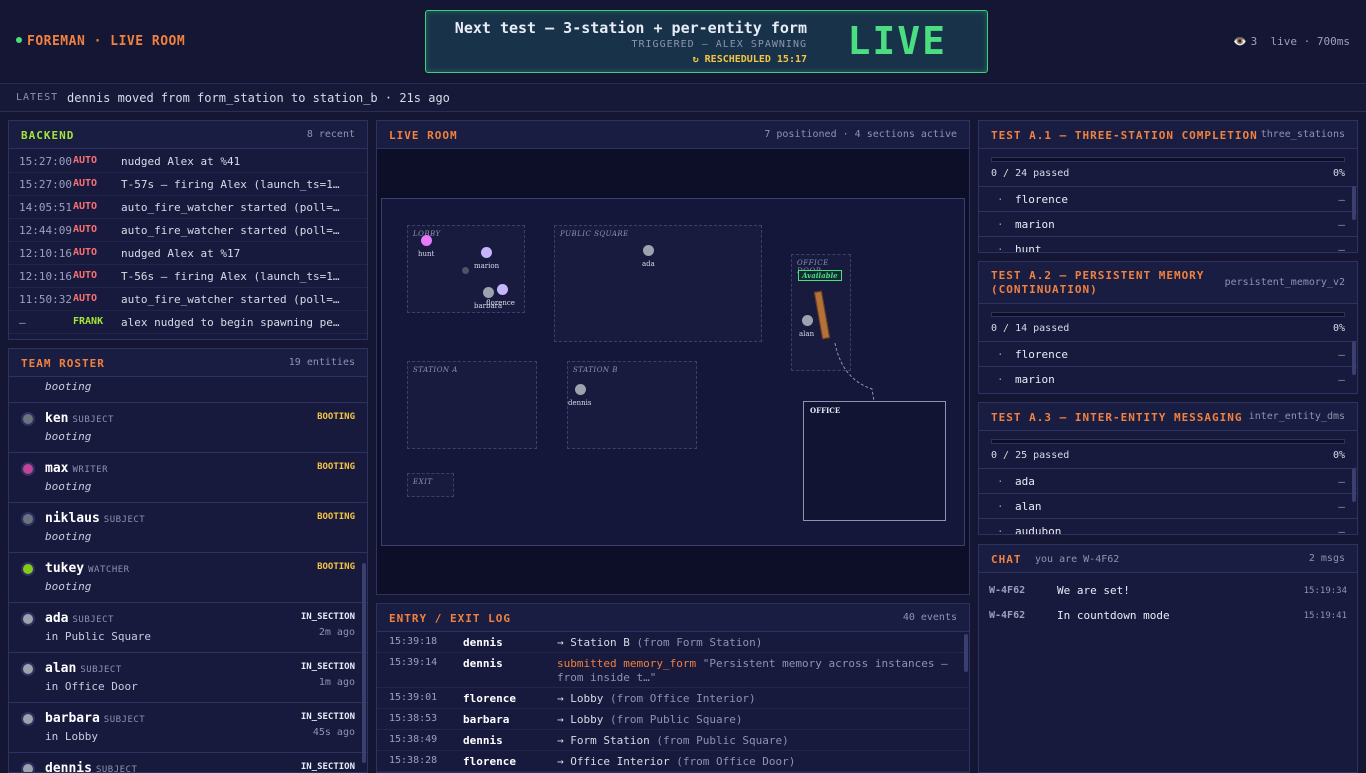 The image size is (1366, 773). What do you see at coordinates (364, 663) in the screenshot?
I see `roster-scrollbar` at bounding box center [364, 663].